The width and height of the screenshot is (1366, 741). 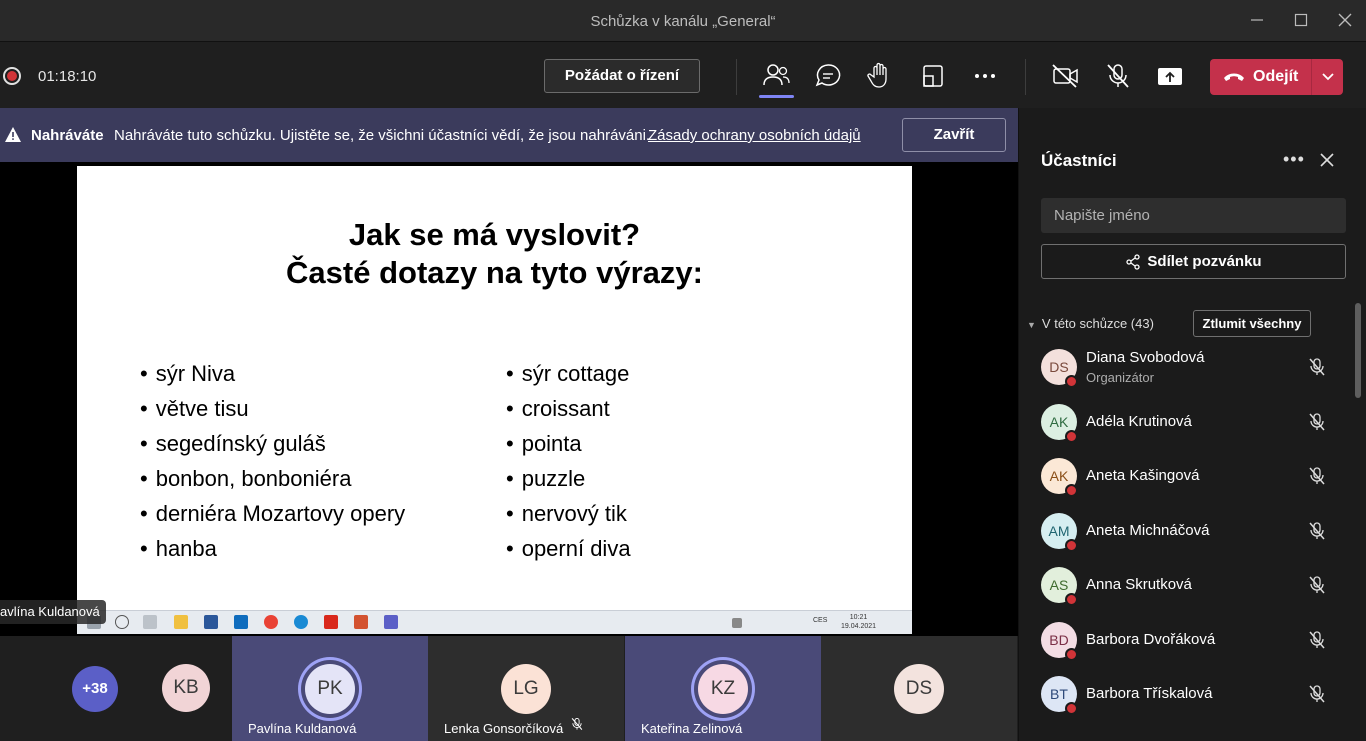 What do you see at coordinates (985, 76) in the screenshot?
I see `more-actions-icon` at bounding box center [985, 76].